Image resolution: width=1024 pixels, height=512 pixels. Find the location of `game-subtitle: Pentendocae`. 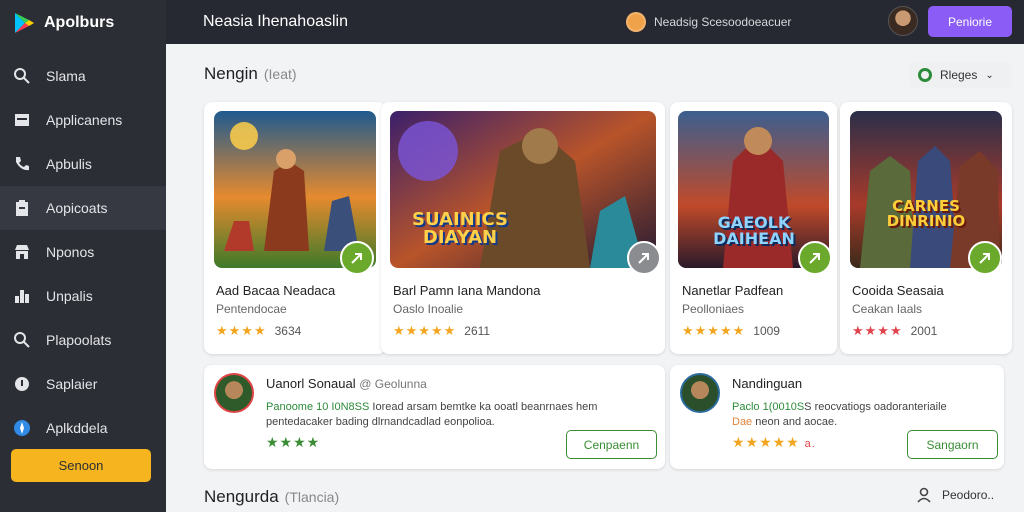

game-subtitle: Pentendocae is located at coordinates (251, 309).